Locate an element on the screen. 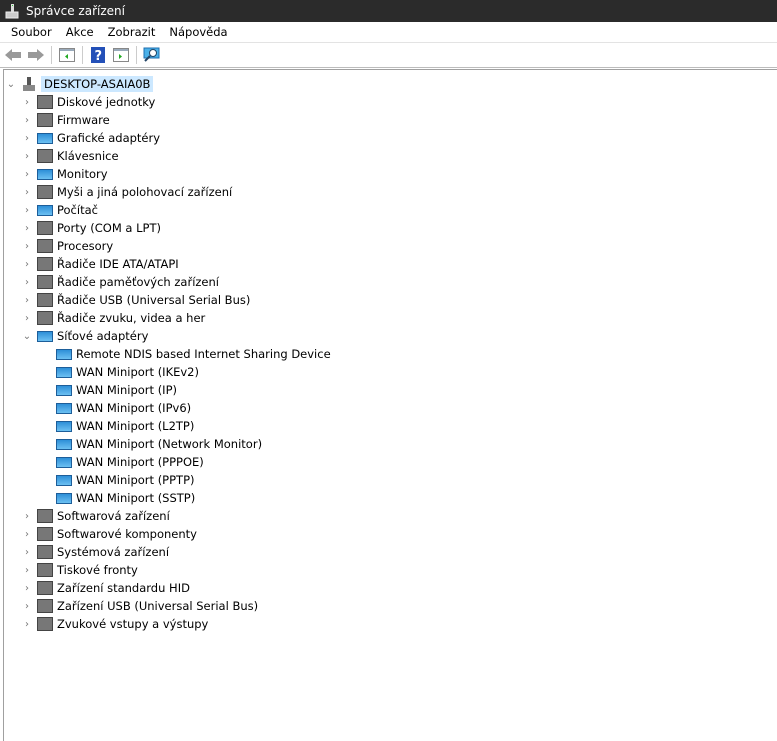 The width and height of the screenshot is (777, 741). tree-category-label: Řadiče IDE ATA/ATAPI is located at coordinates (118, 264).